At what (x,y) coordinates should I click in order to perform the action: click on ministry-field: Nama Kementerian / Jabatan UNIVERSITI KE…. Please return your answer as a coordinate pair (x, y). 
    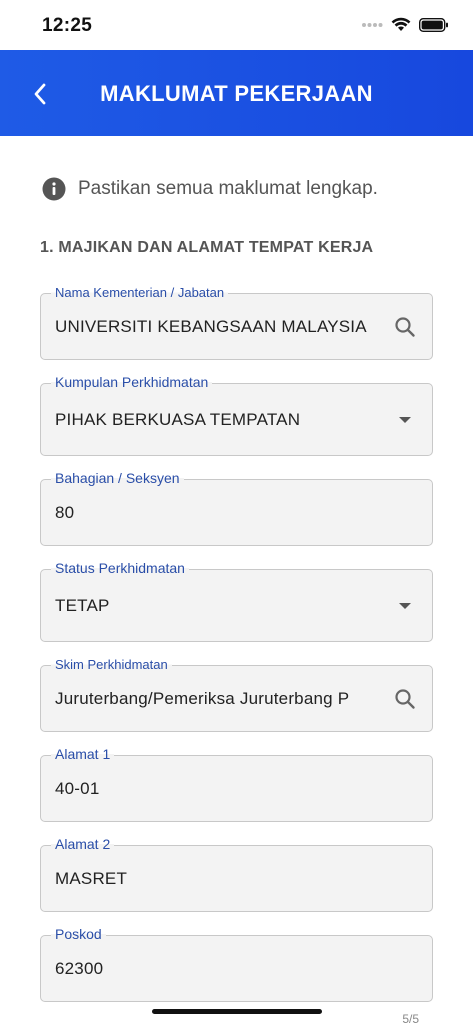
    Looking at the image, I should click on (236, 322).